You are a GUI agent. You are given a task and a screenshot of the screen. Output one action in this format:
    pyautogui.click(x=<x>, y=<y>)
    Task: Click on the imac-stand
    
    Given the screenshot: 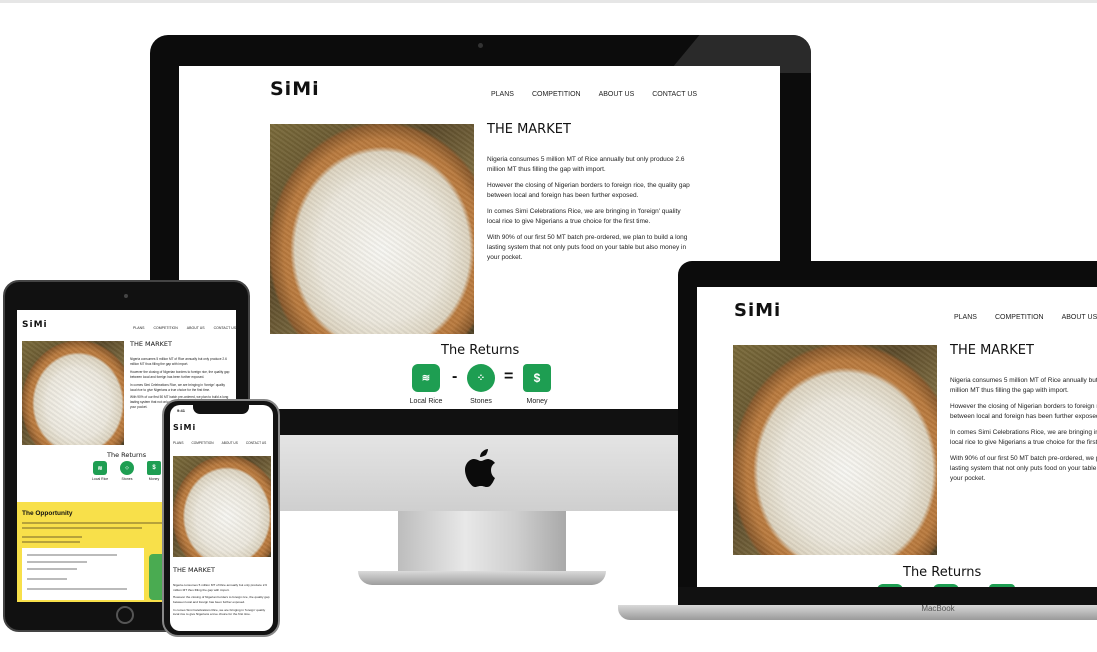 What is the action you would take?
    pyautogui.click(x=482, y=541)
    